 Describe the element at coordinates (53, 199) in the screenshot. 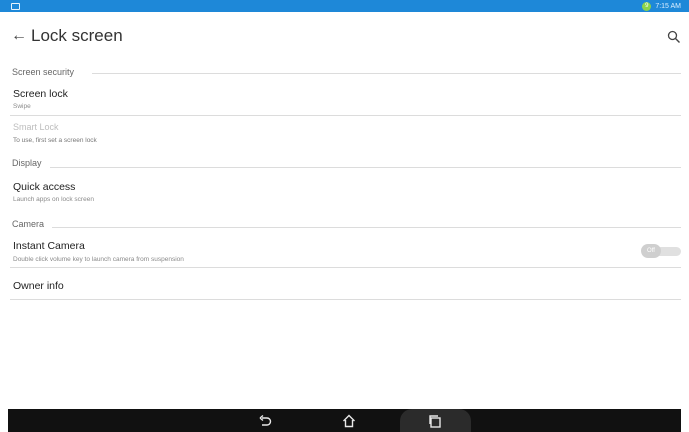

I see `quick-access-subtitle: Launch apps on lock screen` at that location.